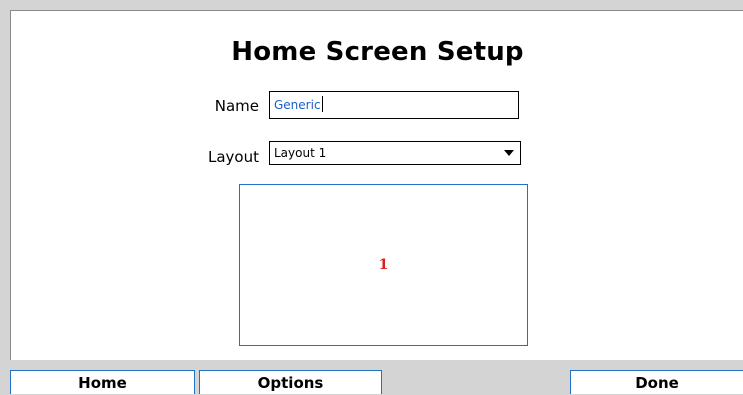  What do you see at coordinates (509, 153) in the screenshot?
I see `chevron-down-icon` at bounding box center [509, 153].